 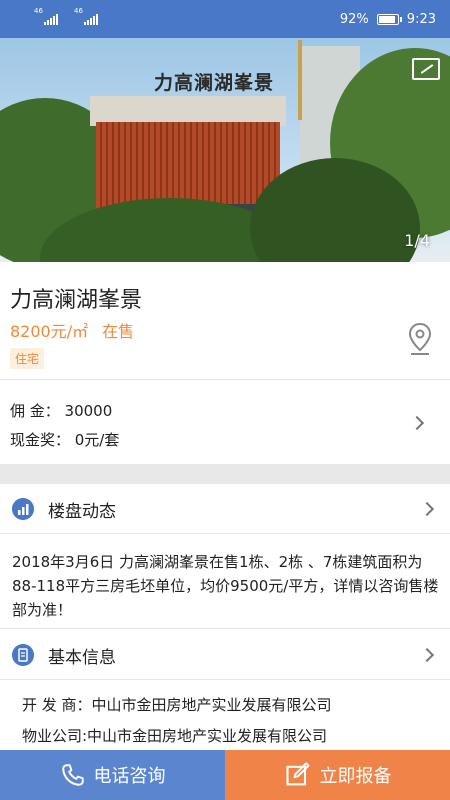 I want to click on image-counter: 1/4, so click(x=417, y=240).